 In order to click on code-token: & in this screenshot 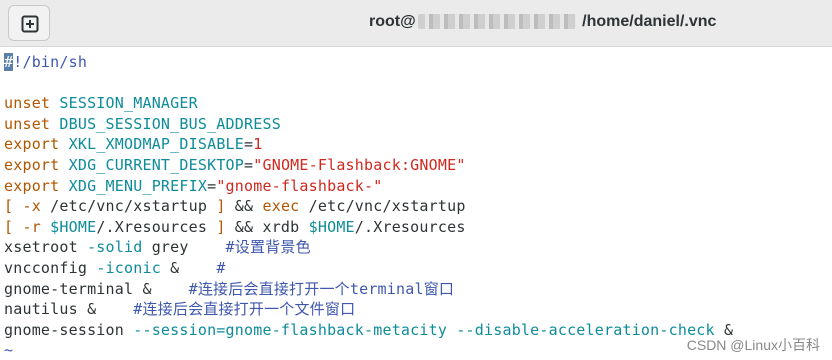, I will do `click(188, 267)`.